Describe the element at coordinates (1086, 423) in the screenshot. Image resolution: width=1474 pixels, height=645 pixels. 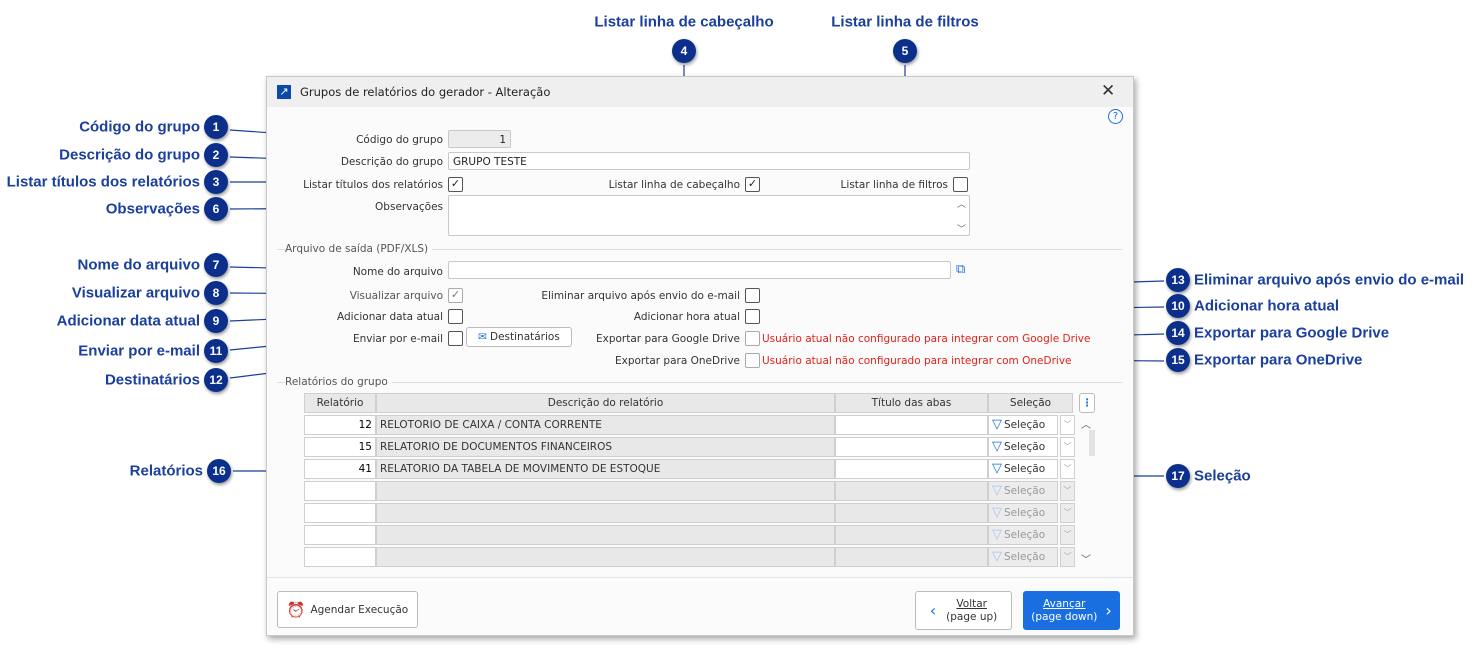
I see `grid-scroll-up-icon: ︿` at that location.